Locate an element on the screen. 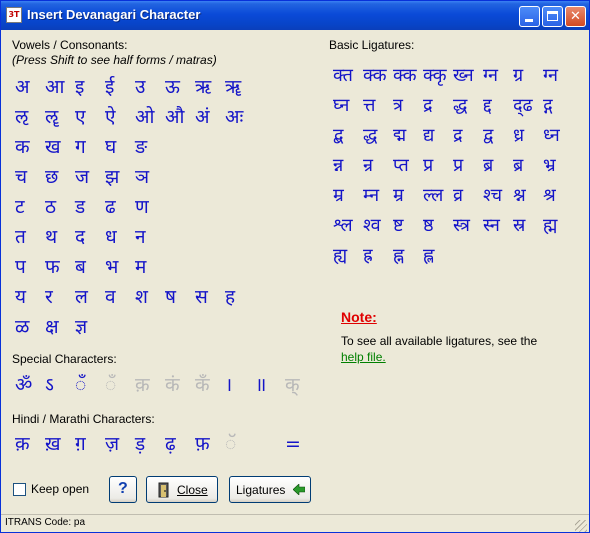 This screenshot has width=590, height=533. ligature-char-button: श्च is located at coordinates (497, 196).